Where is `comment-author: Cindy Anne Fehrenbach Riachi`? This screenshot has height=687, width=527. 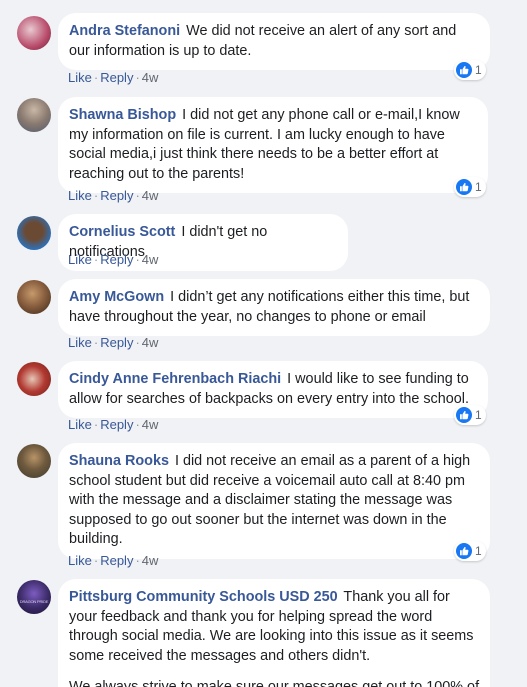 comment-author: Cindy Anne Fehrenbach Riachi is located at coordinates (175, 379).